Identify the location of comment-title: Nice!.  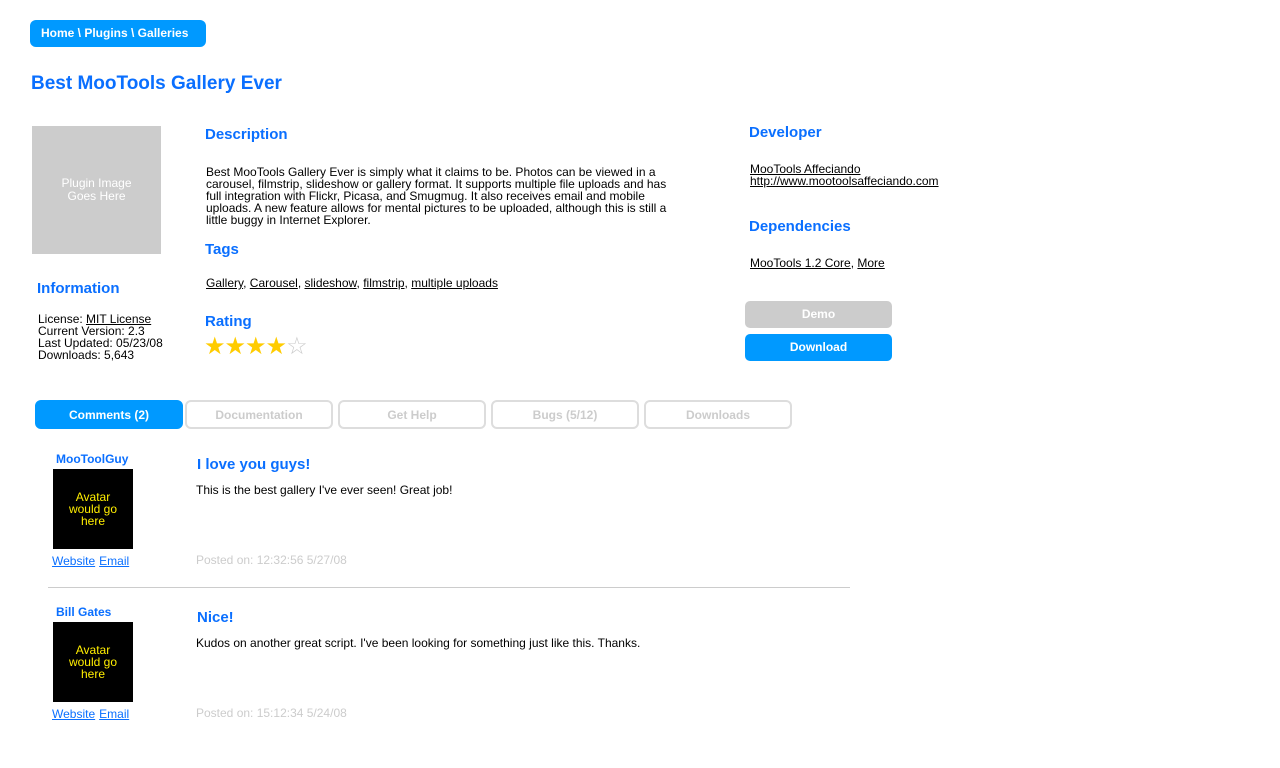
(215, 617).